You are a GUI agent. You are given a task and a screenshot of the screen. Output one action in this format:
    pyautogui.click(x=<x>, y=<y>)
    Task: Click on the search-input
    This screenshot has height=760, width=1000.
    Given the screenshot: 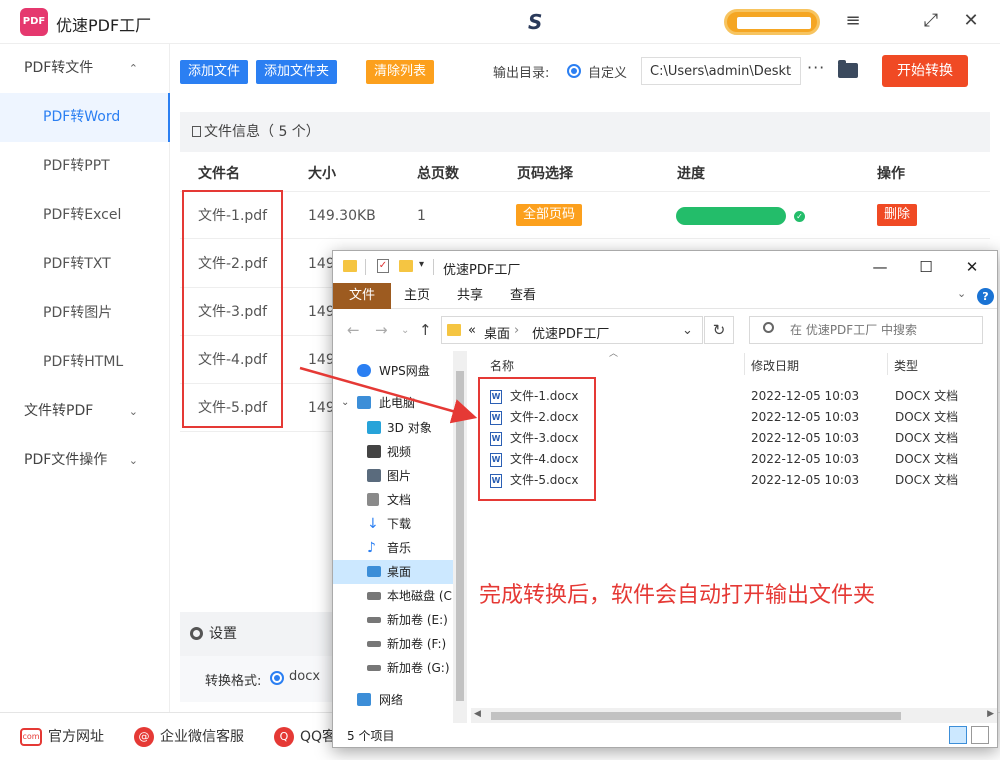 What is the action you would take?
    pyautogui.click(x=866, y=330)
    